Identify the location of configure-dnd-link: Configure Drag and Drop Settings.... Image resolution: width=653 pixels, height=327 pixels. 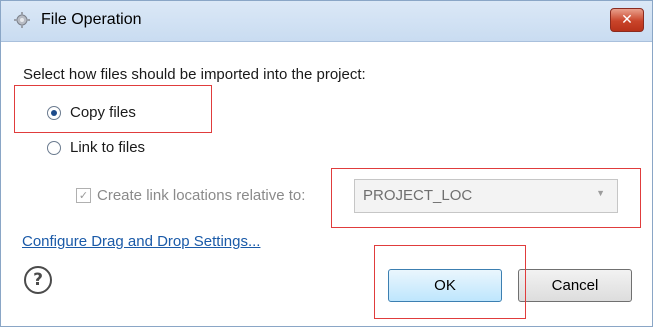
(141, 241).